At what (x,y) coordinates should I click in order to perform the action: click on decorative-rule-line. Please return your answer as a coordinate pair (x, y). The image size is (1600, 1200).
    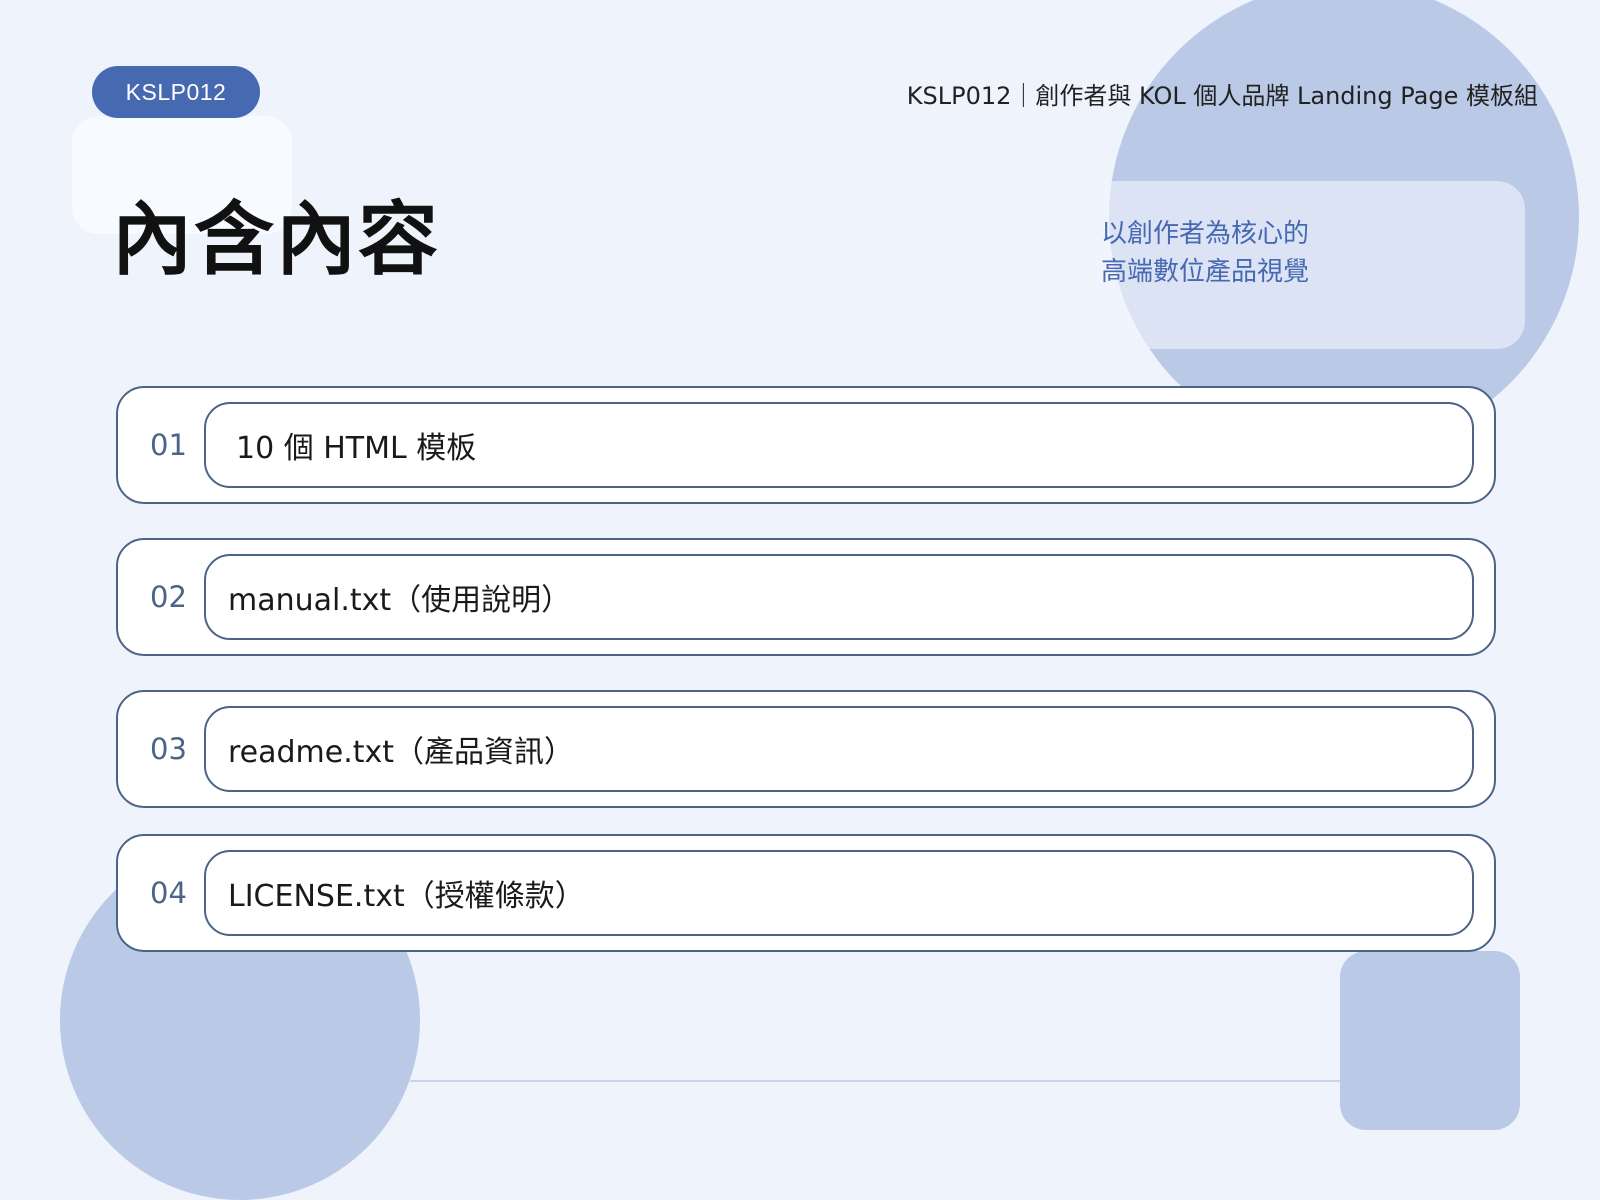
    Looking at the image, I should click on (875, 1081).